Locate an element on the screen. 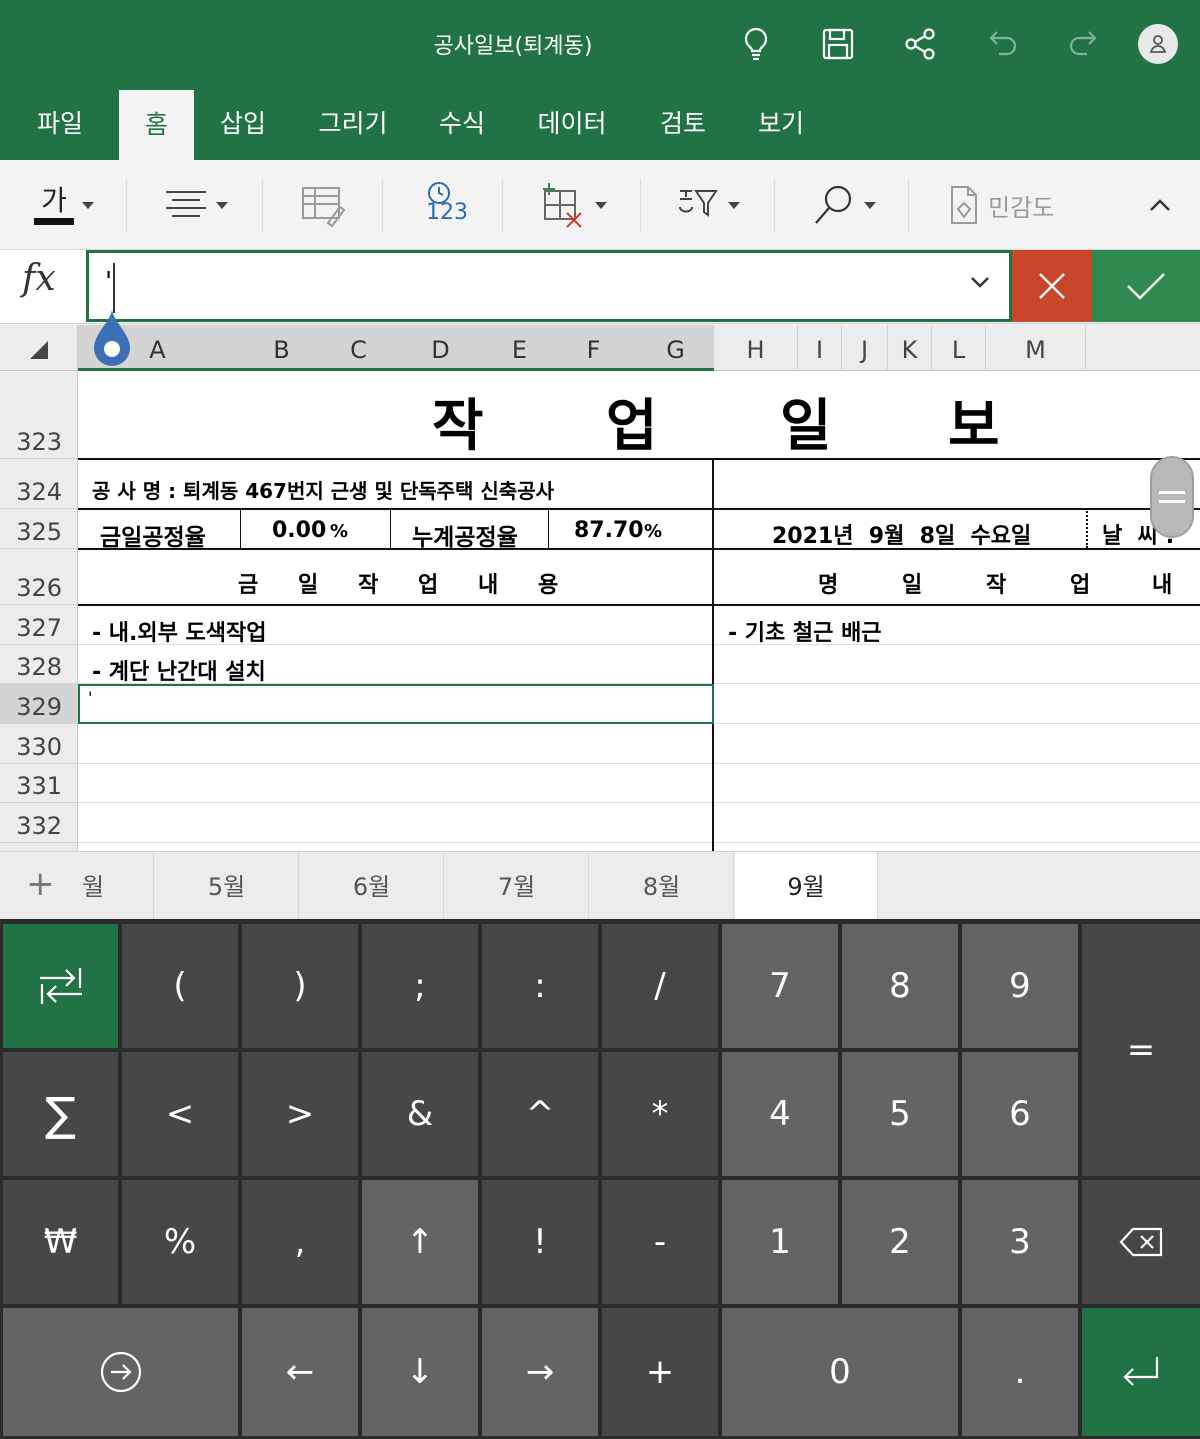 Image resolution: width=1200 pixels, height=1439 pixels. row-header-324: 324 is located at coordinates (39, 484).